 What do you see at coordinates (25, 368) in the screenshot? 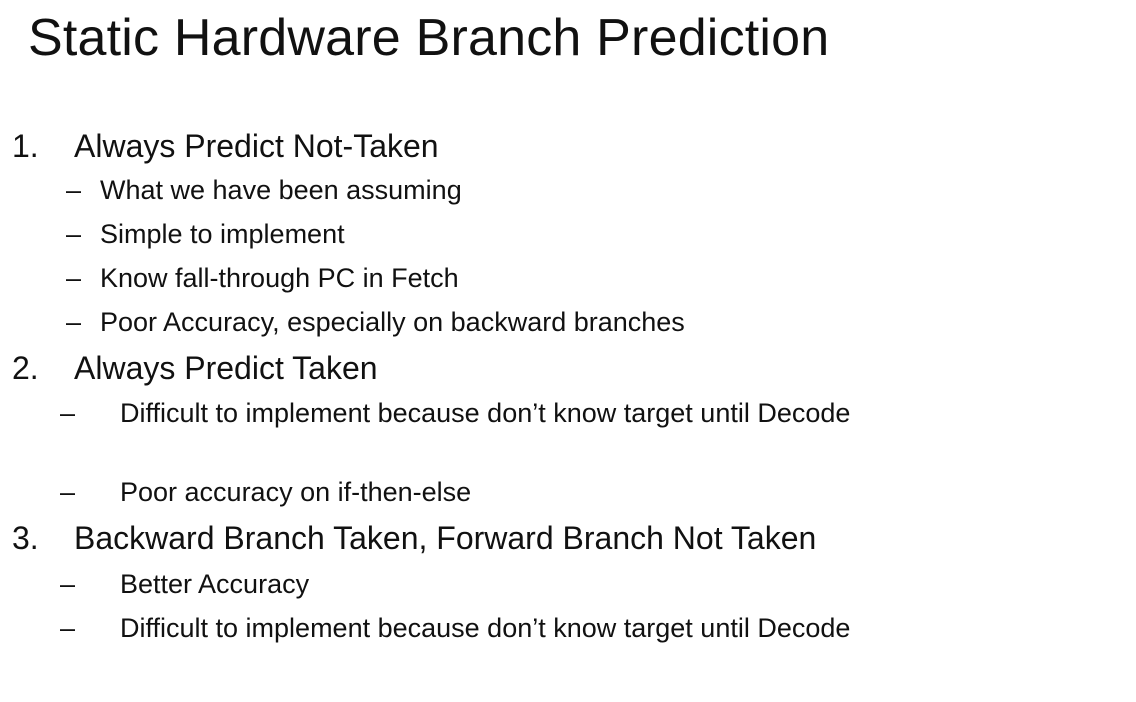
I see `list-number: 2.` at bounding box center [25, 368].